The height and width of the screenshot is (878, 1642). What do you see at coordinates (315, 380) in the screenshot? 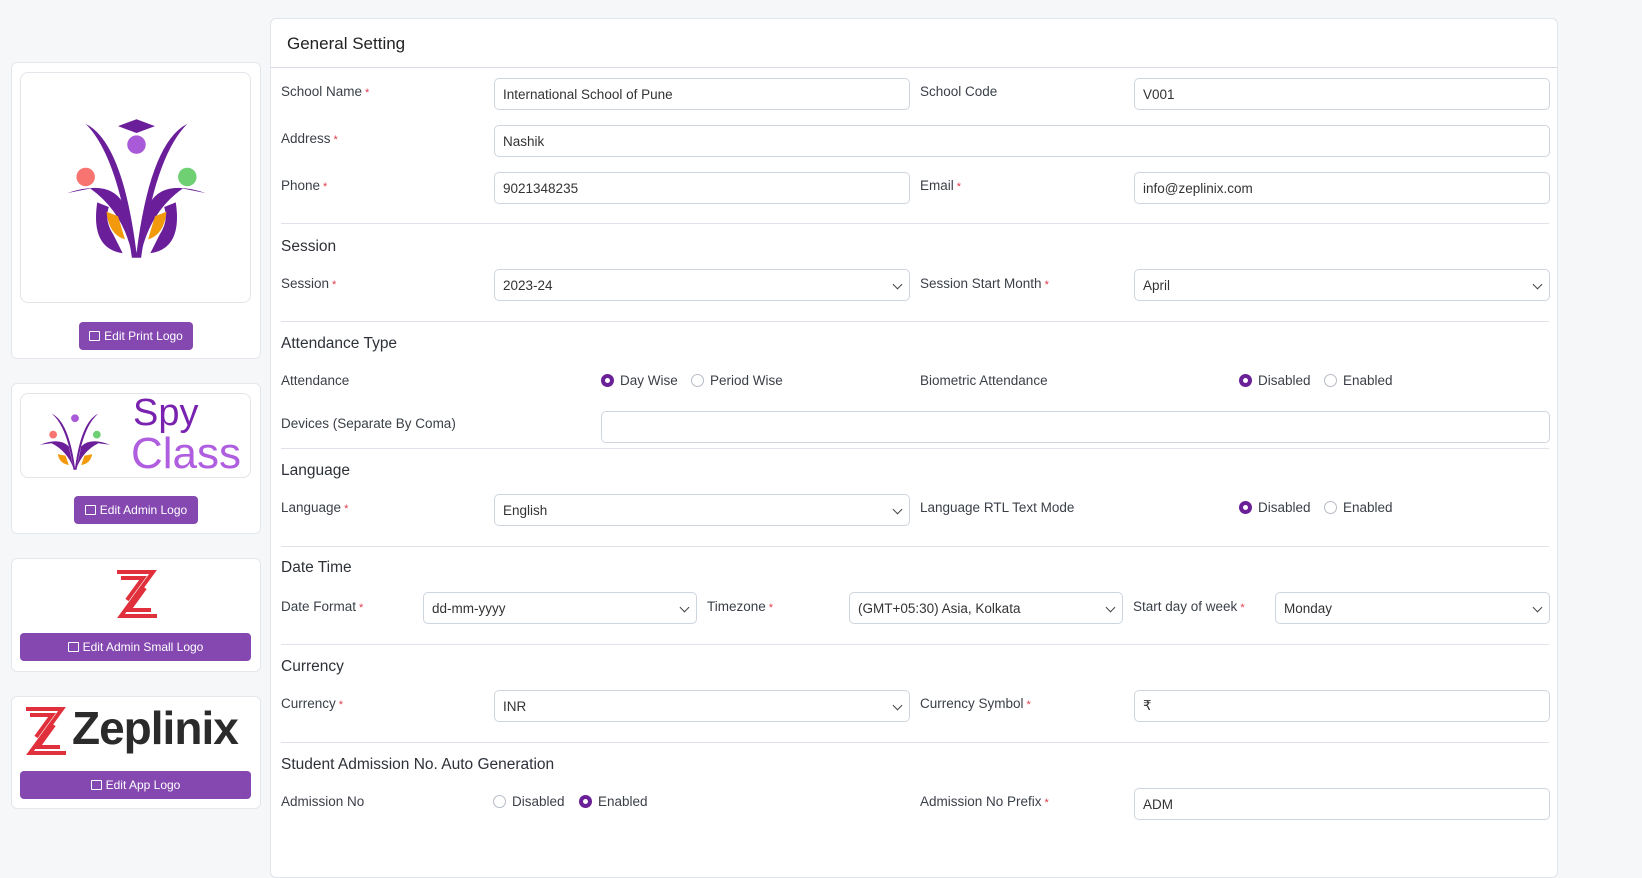
I see `attendance-label: Attendance` at bounding box center [315, 380].